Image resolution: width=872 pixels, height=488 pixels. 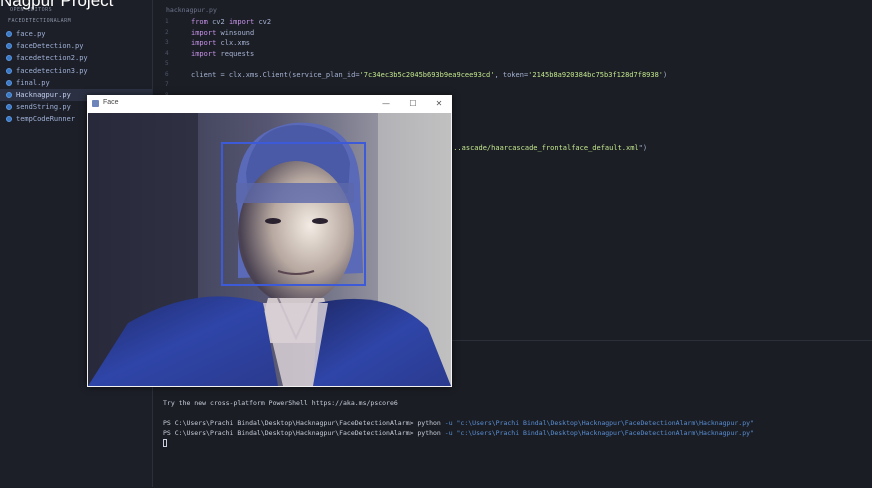 What do you see at coordinates (43, 94) in the screenshot?
I see `file-name: Hacknagpur.py` at bounding box center [43, 94].